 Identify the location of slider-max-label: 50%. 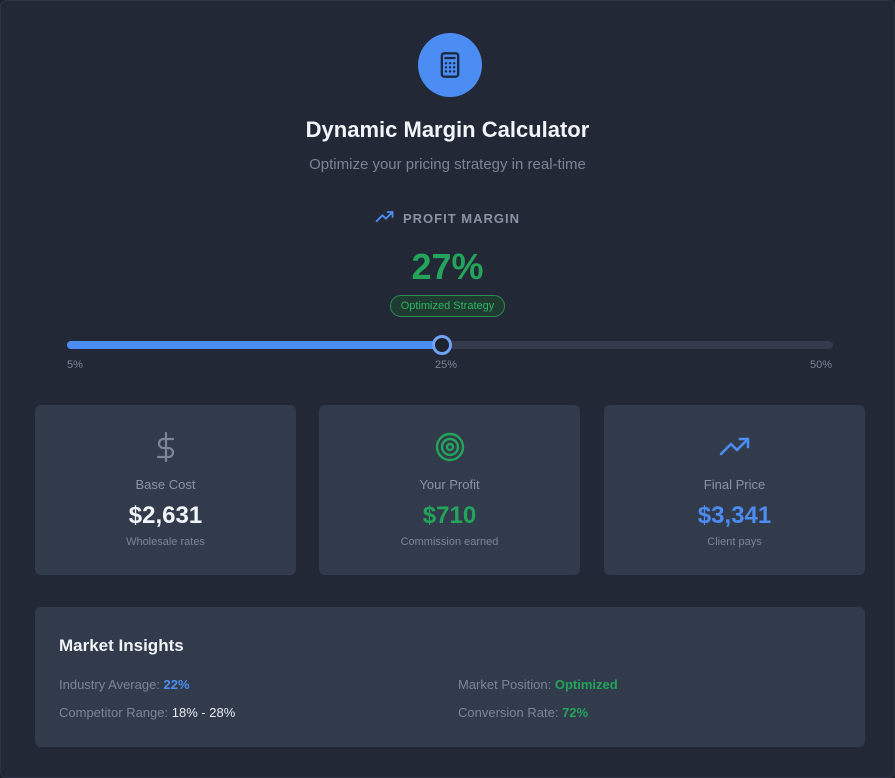
(821, 365).